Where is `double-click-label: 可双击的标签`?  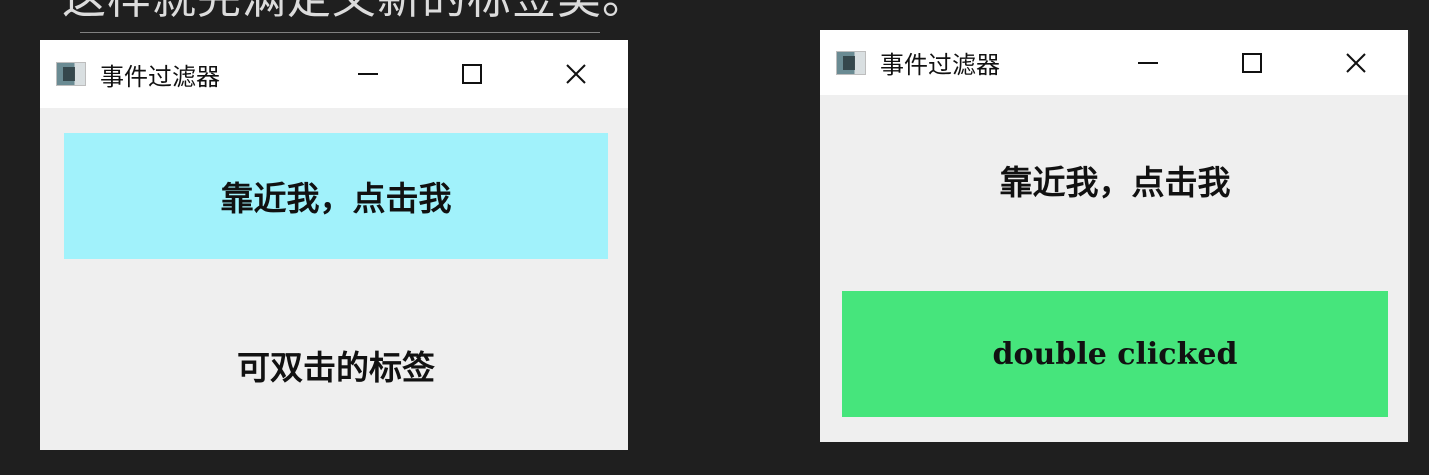
double-click-label: 可双击的标签 is located at coordinates (336, 365).